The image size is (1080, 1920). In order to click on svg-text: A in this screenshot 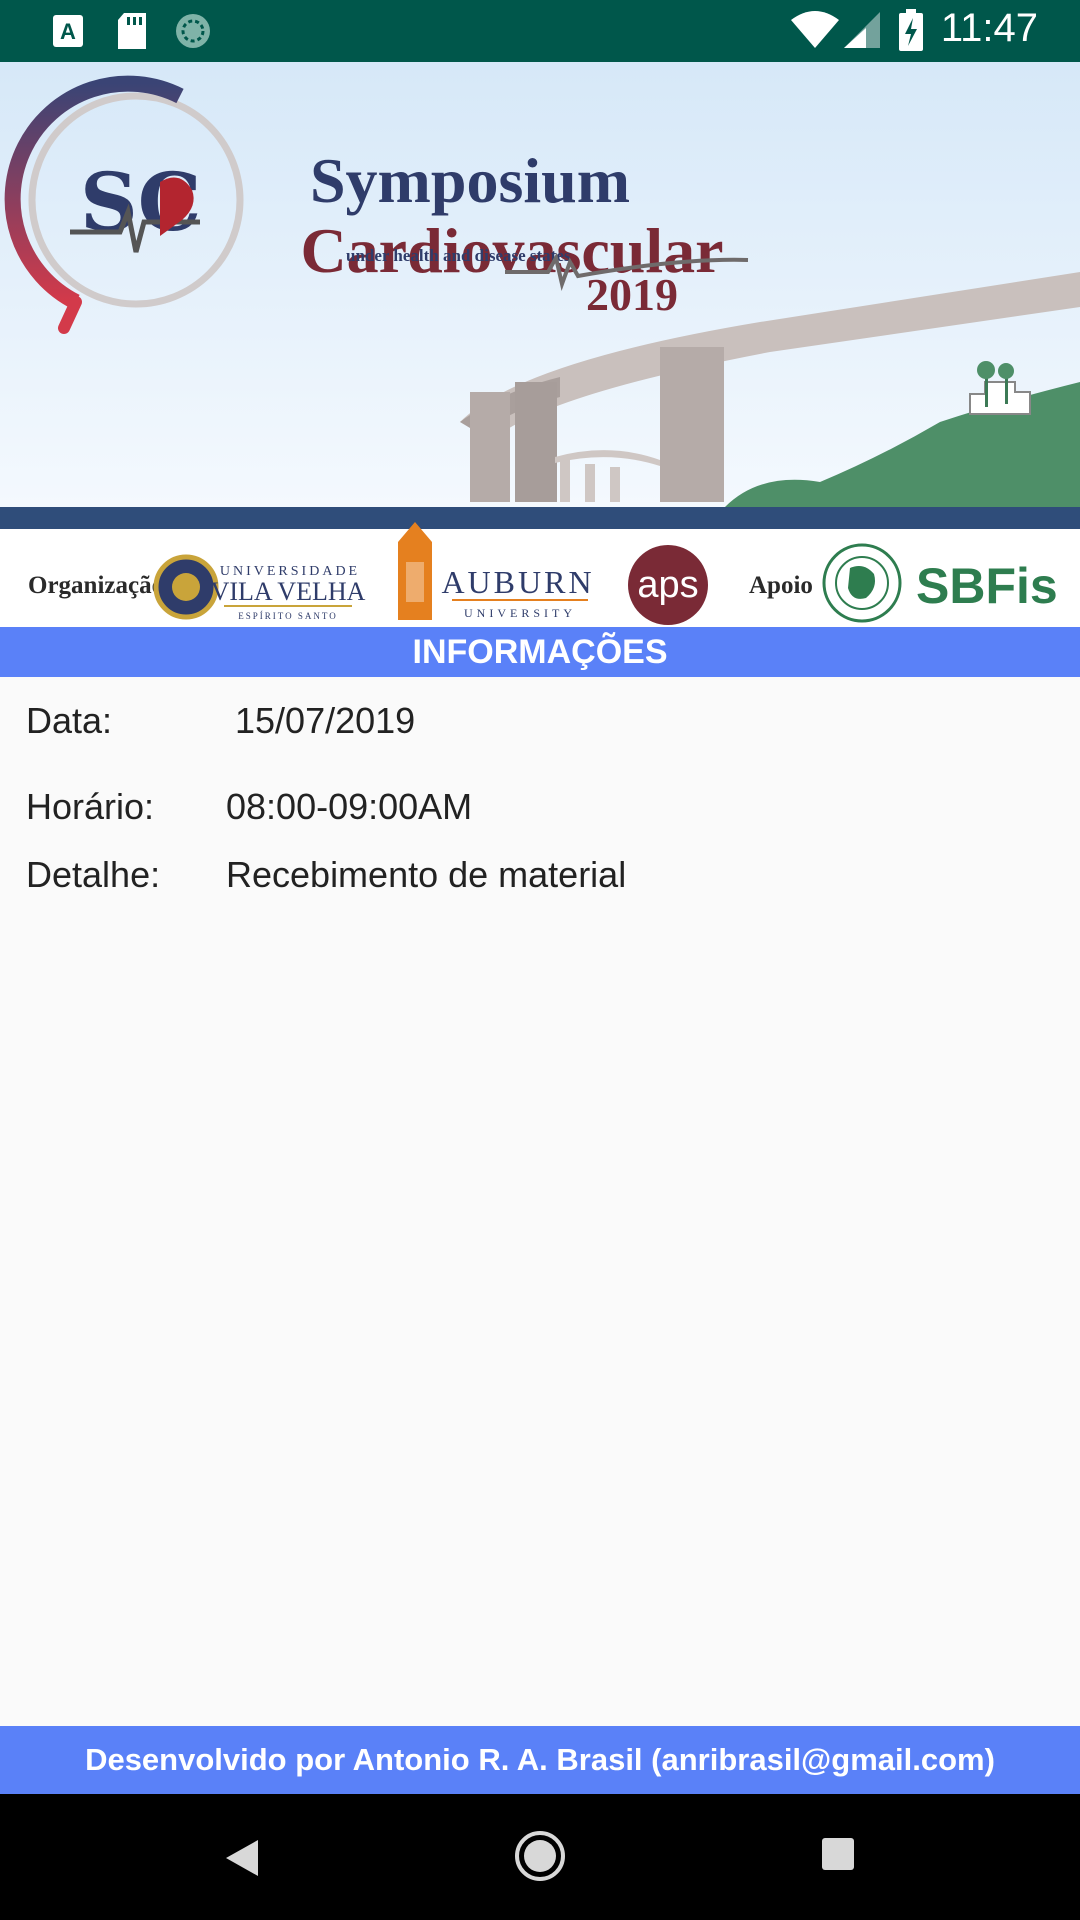, I will do `click(68, 31)`.